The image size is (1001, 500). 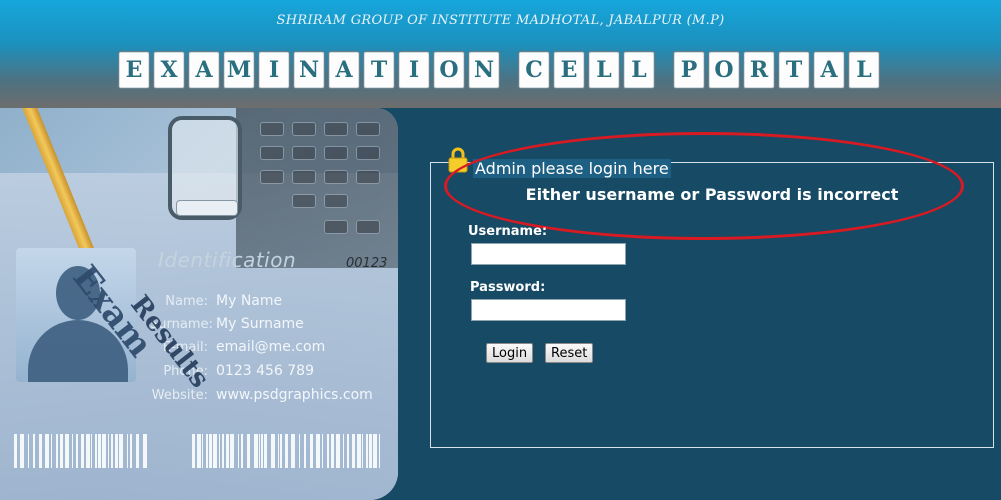 What do you see at coordinates (260, 324) in the screenshot?
I see `card-field-value: My Surname` at bounding box center [260, 324].